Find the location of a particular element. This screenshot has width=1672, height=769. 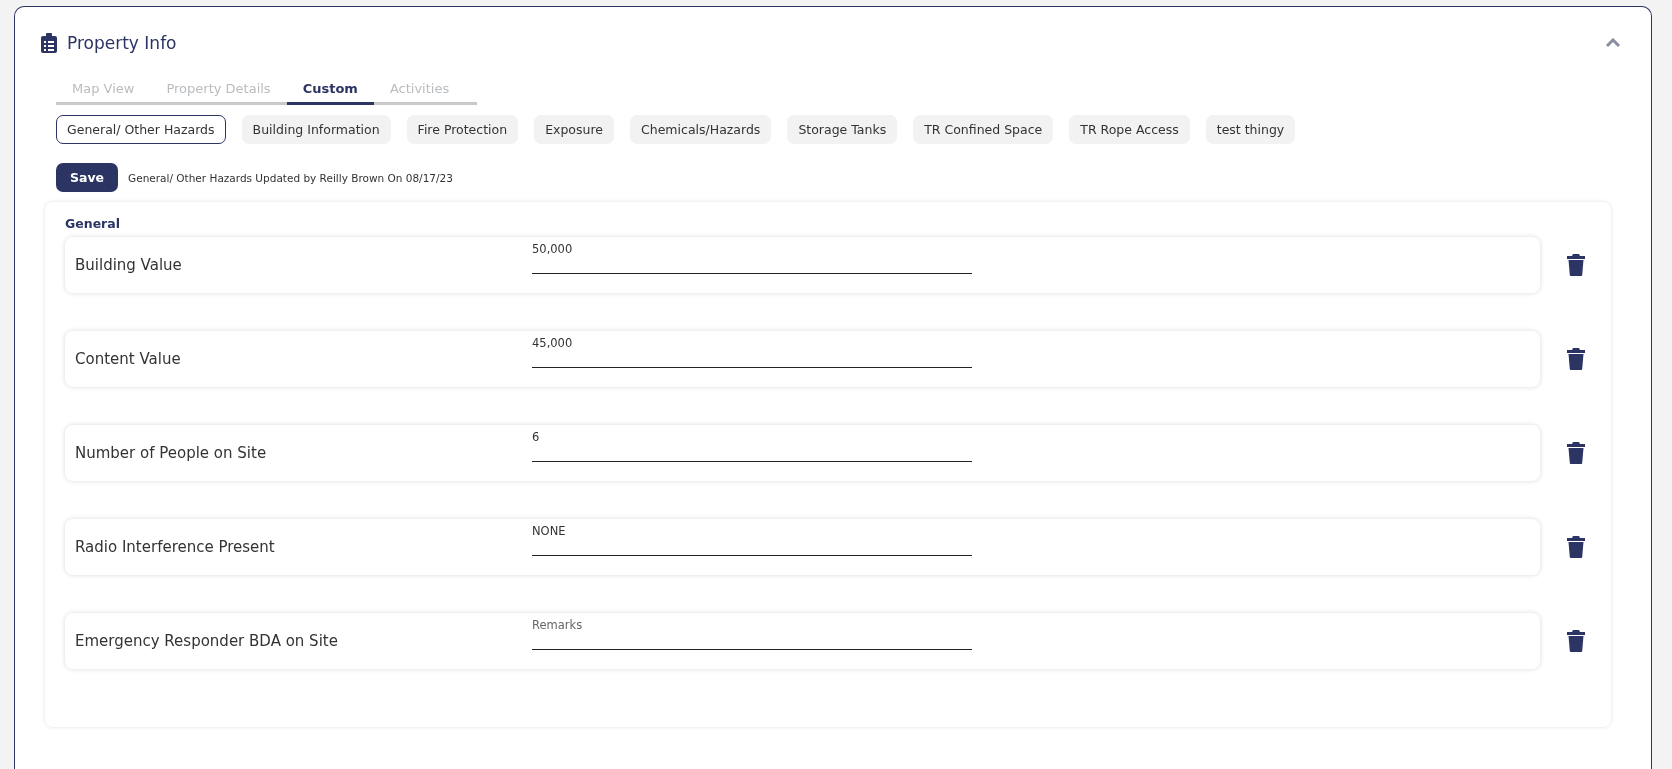

field-label: Content Value is located at coordinates (128, 359).